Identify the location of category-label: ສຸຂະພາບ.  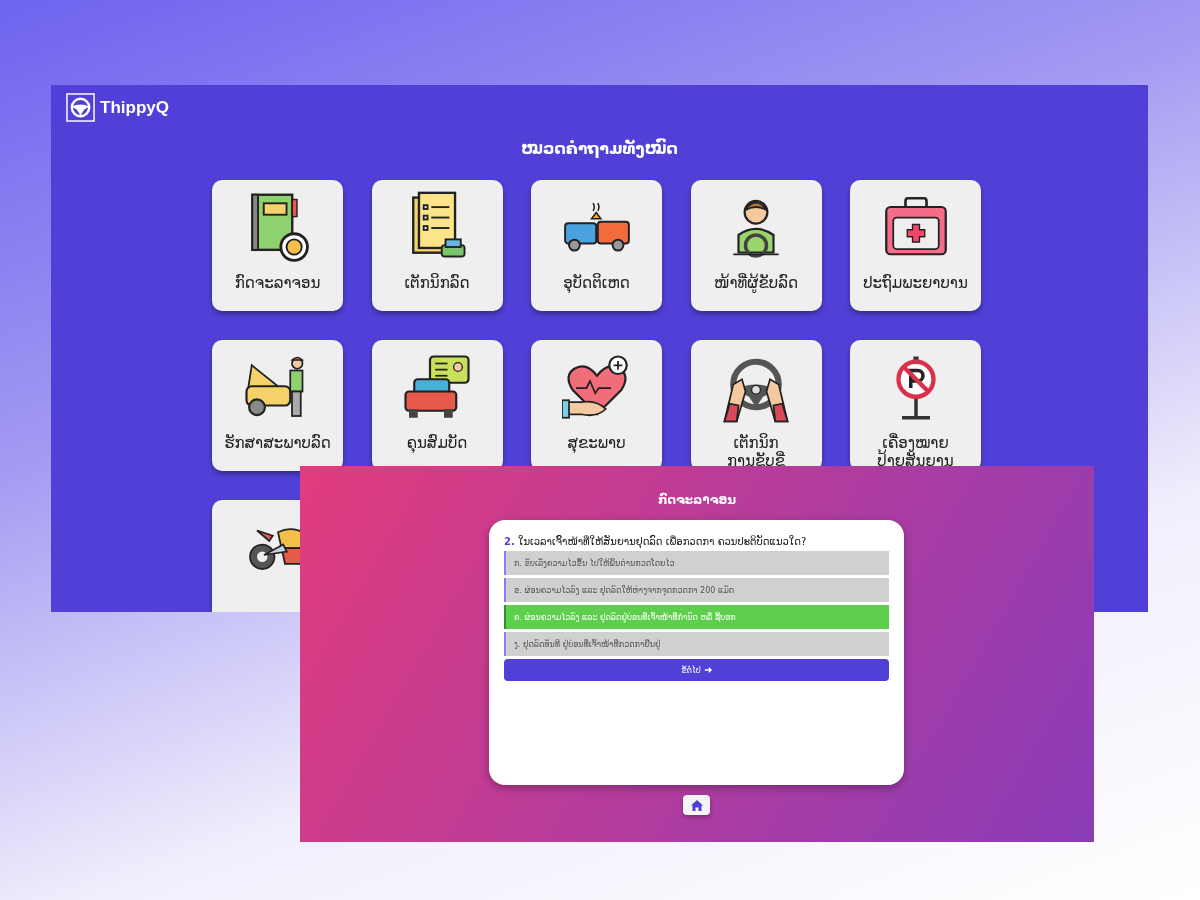
(596, 443).